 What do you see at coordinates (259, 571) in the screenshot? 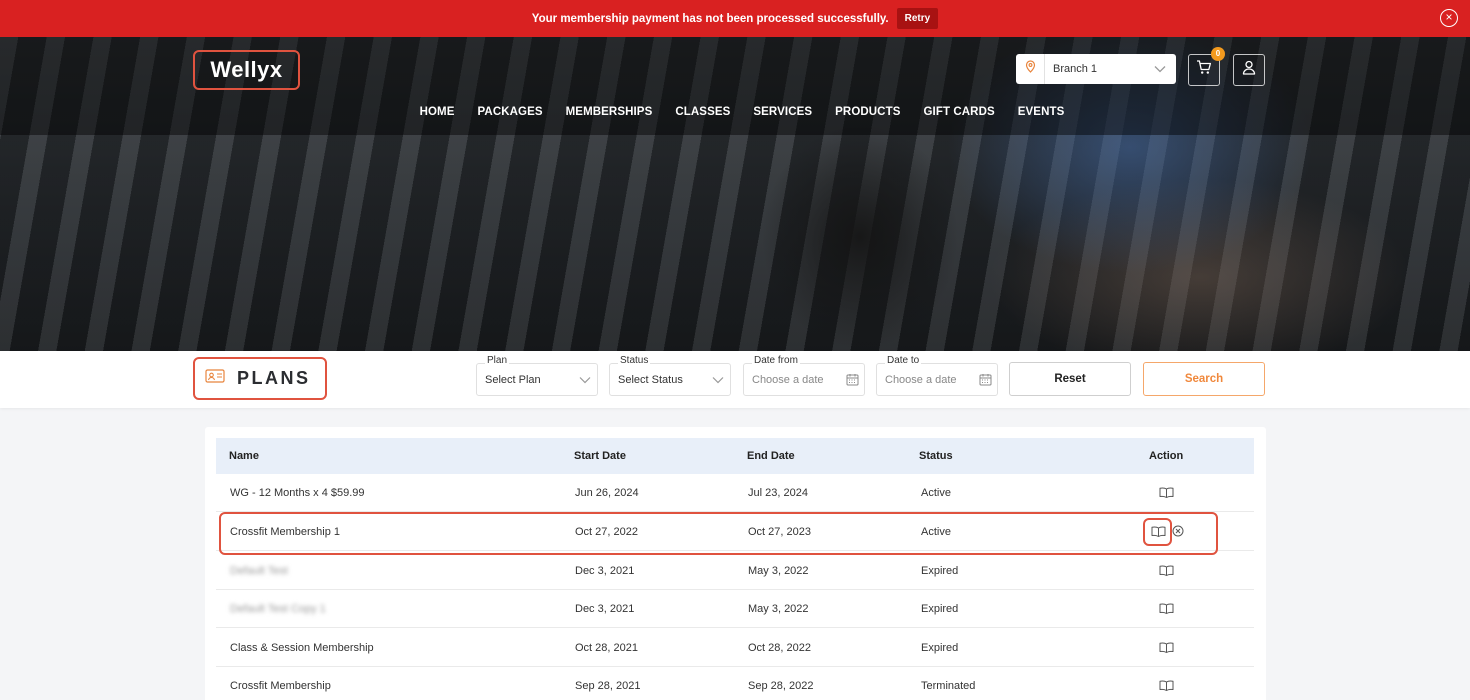
I see `plan-name: Default Test` at bounding box center [259, 571].